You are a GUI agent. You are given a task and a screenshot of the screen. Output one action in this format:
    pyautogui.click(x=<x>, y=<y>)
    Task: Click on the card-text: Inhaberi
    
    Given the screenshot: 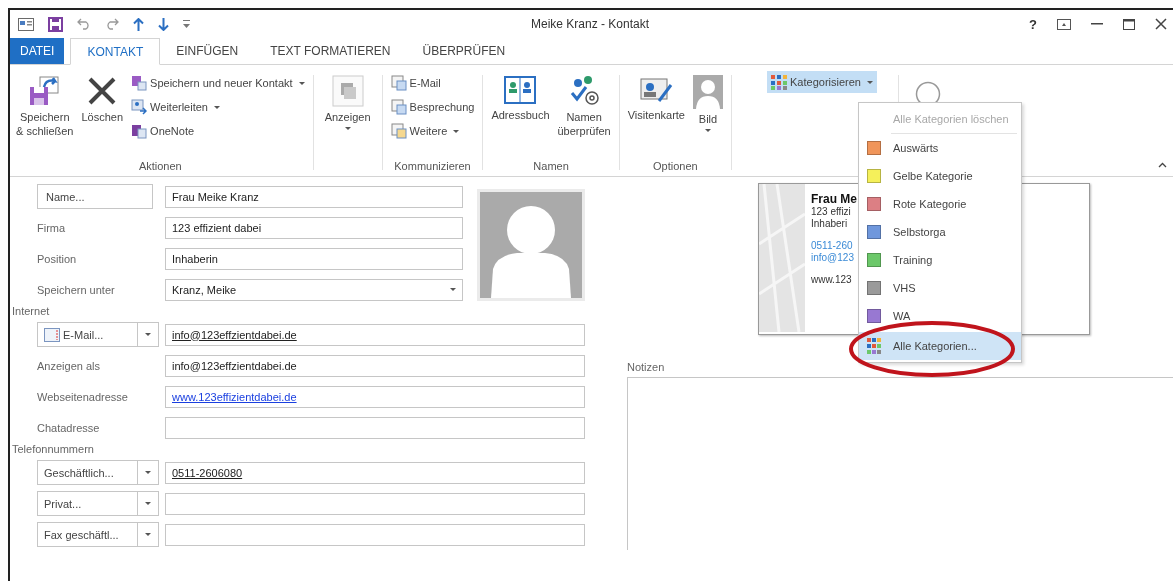 What is the action you would take?
    pyautogui.click(x=830, y=224)
    